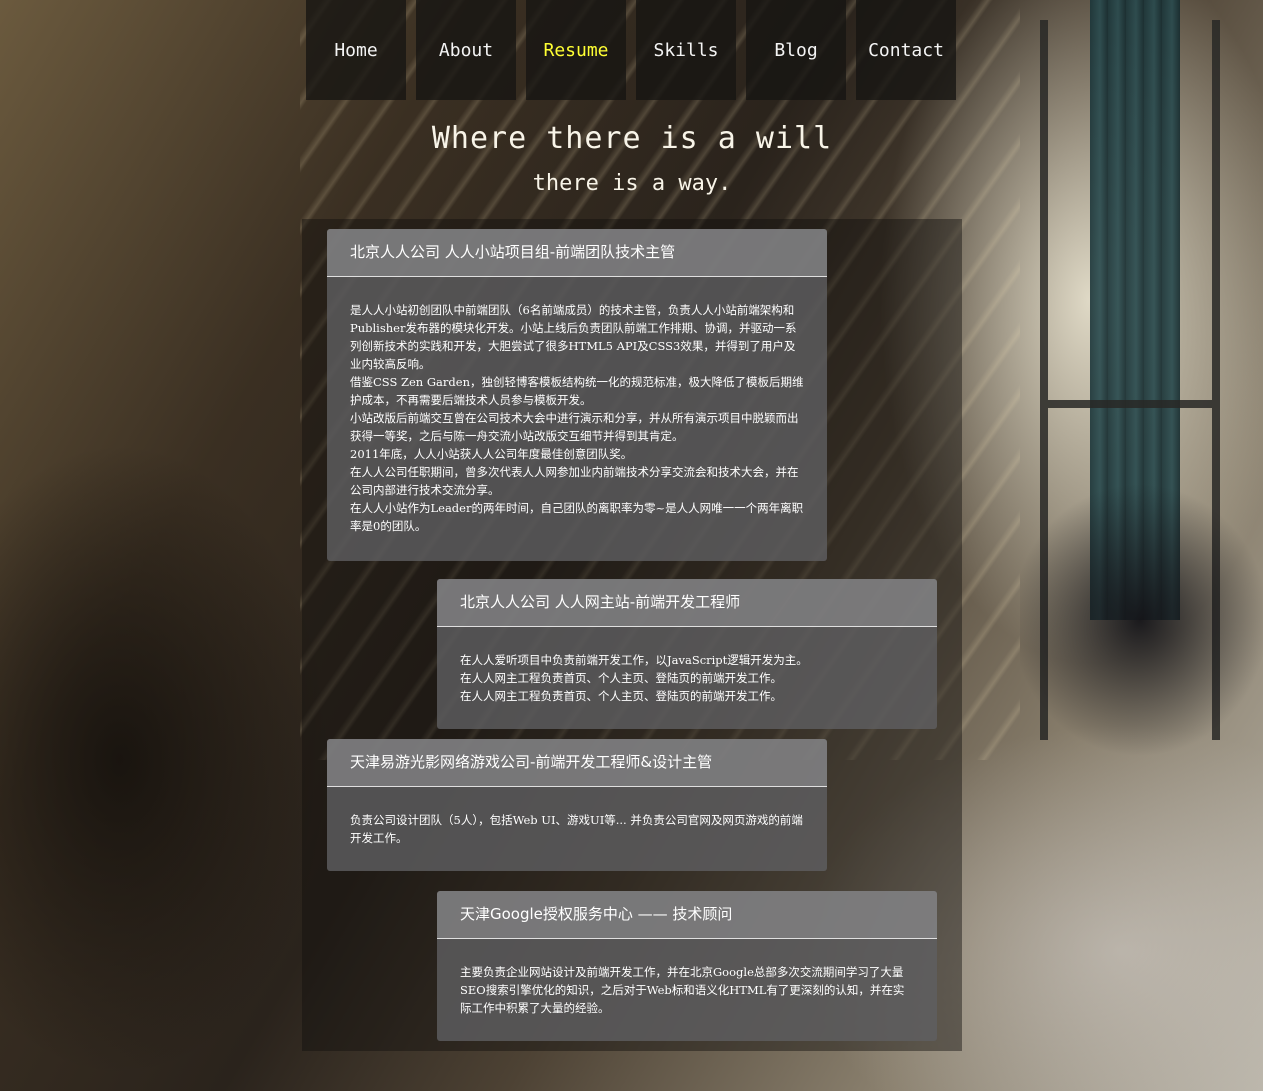  What do you see at coordinates (687, 603) in the screenshot?
I see `resume-card-title: 北京人人公司 人人网主站-前端开发工程师` at bounding box center [687, 603].